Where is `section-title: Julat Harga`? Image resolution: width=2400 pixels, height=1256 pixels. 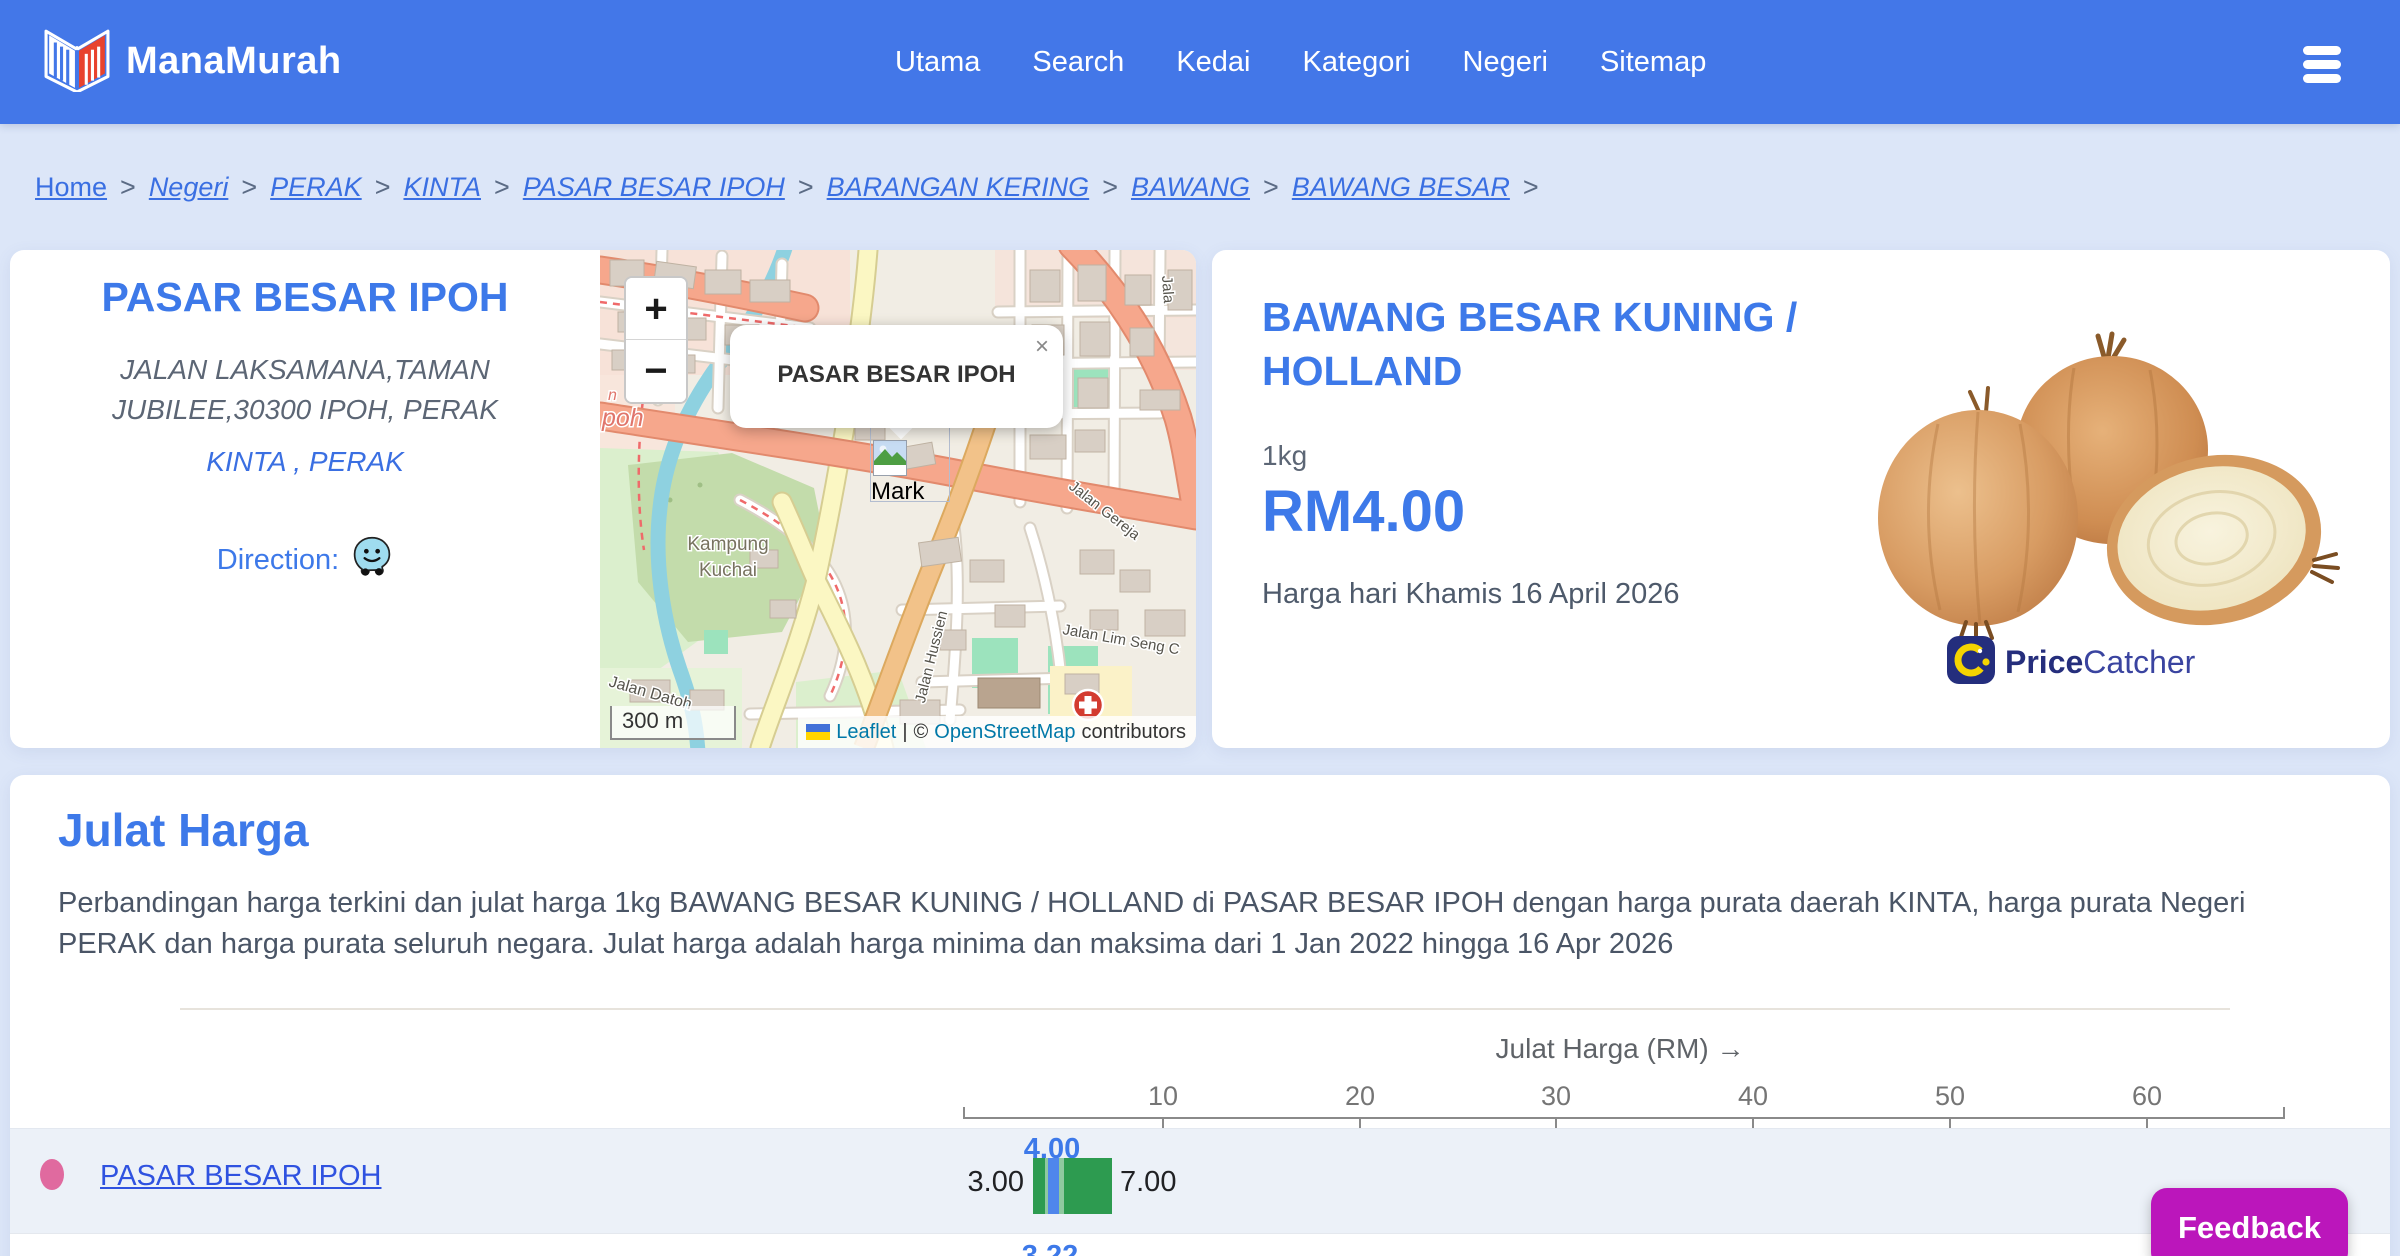 section-title: Julat Harga is located at coordinates (183, 830).